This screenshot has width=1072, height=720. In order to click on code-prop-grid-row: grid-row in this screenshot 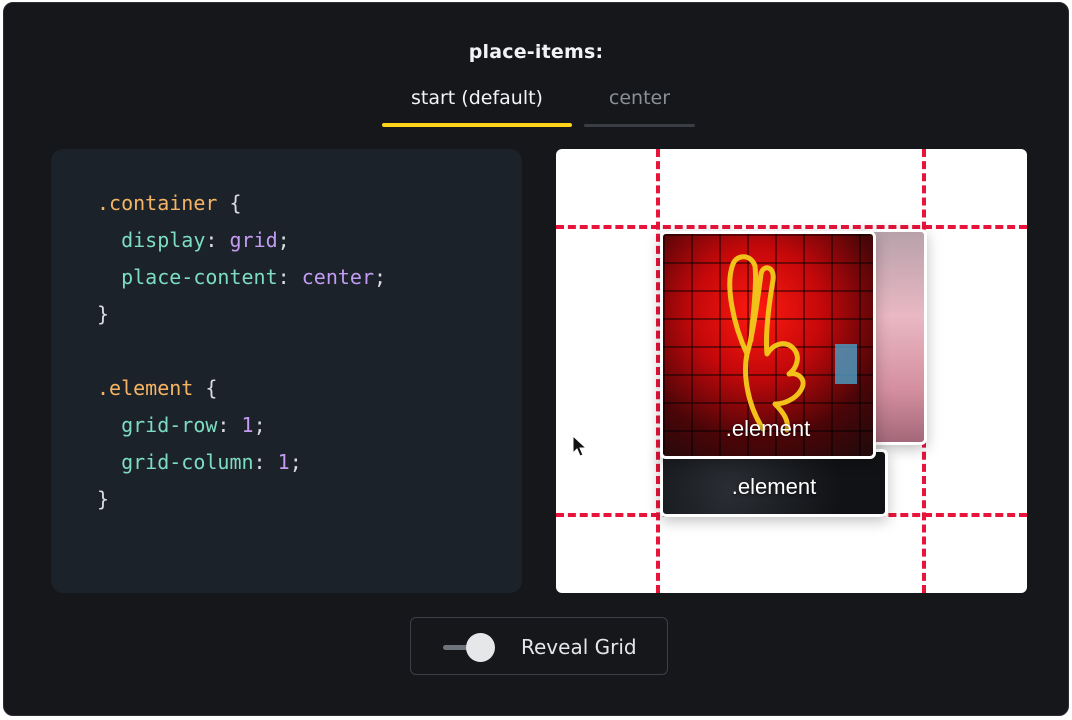, I will do `click(169, 425)`.